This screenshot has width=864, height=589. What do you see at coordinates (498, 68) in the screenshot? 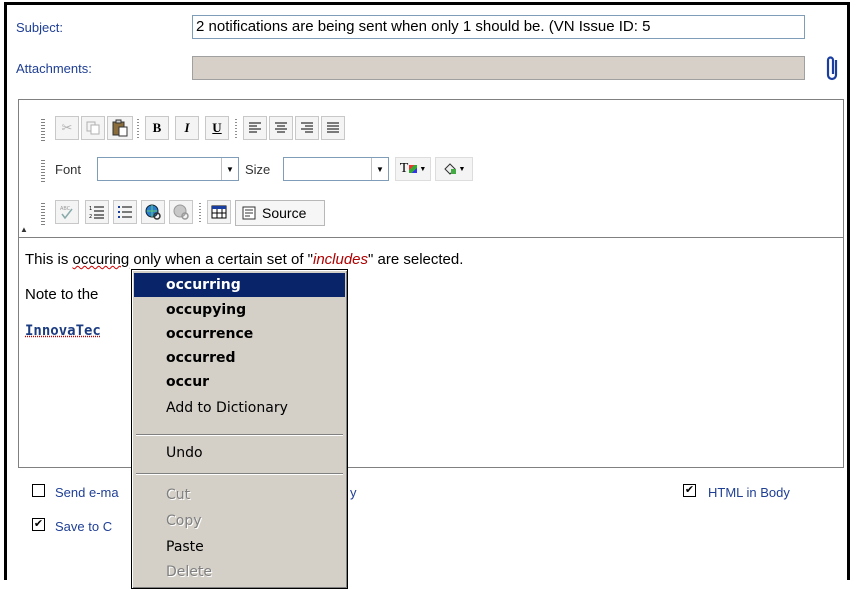
I see `attachments-field` at bounding box center [498, 68].